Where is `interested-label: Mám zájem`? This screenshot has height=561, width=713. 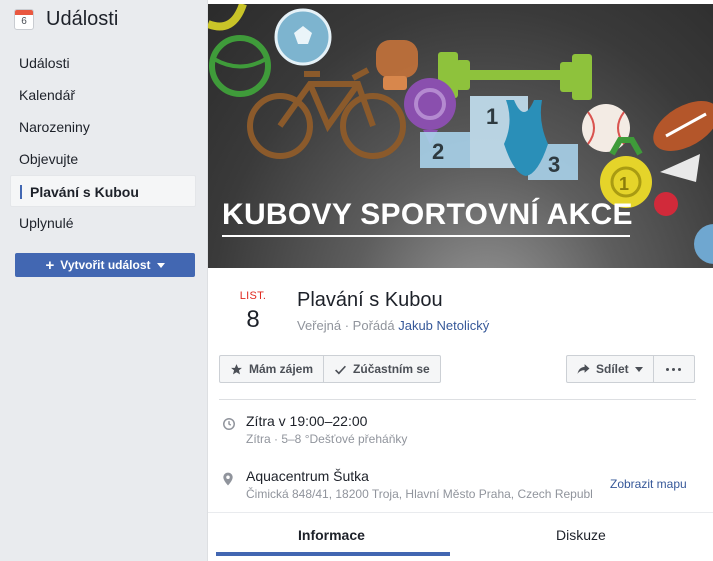 interested-label: Mám zájem is located at coordinates (281, 369).